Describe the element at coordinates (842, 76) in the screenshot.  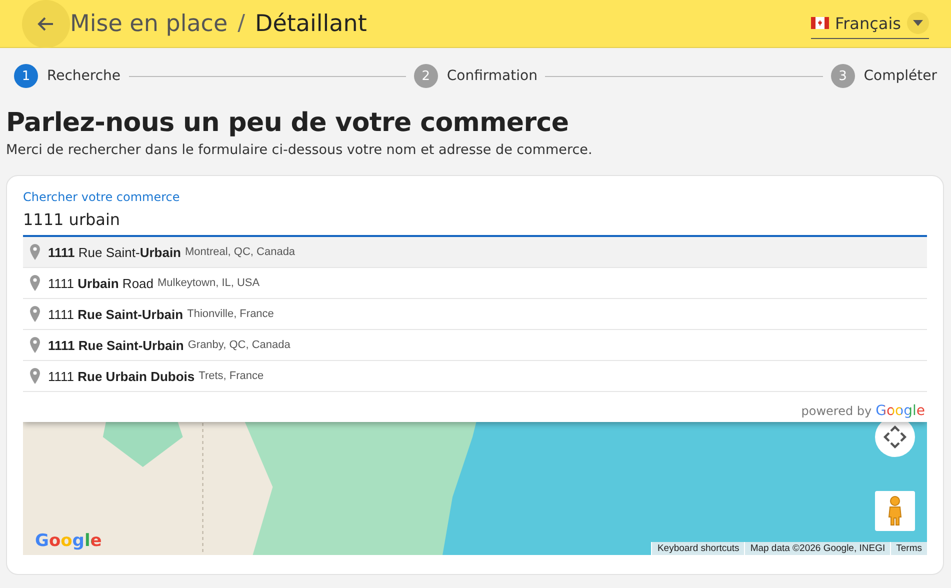
I see `step-number: 3` at that location.